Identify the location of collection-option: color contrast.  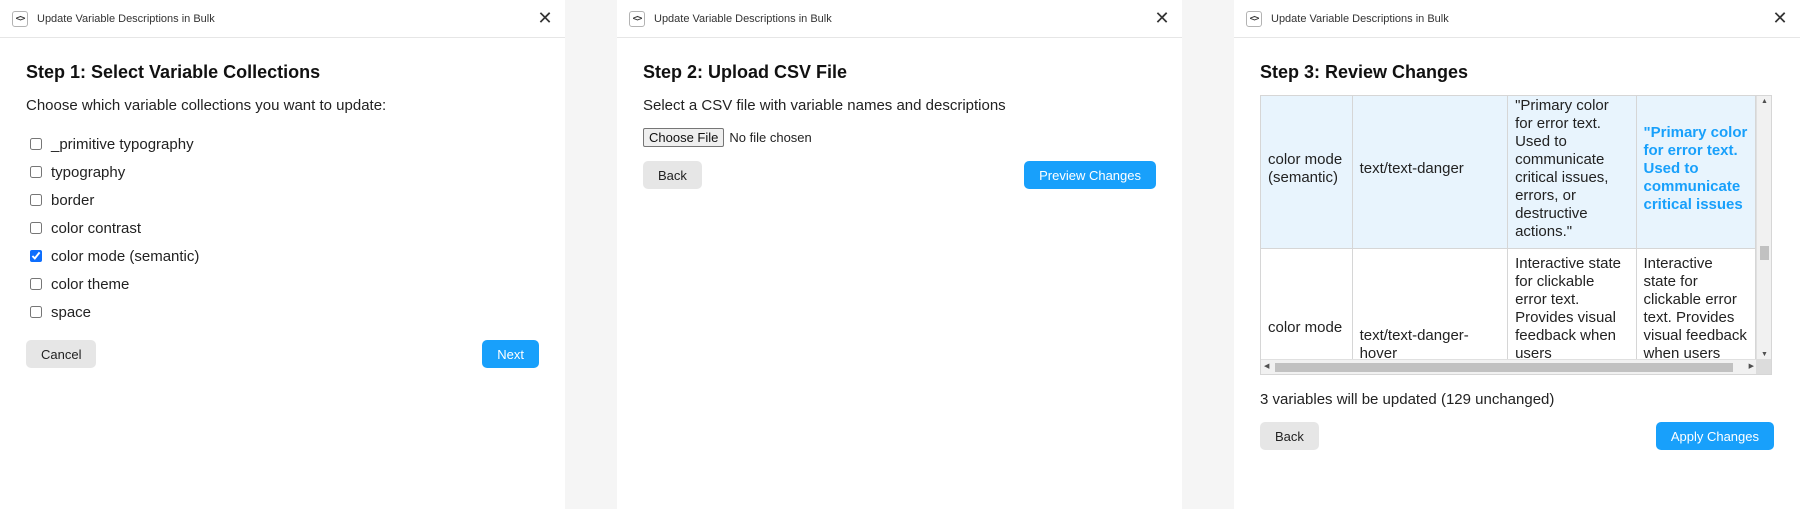
(282, 228).